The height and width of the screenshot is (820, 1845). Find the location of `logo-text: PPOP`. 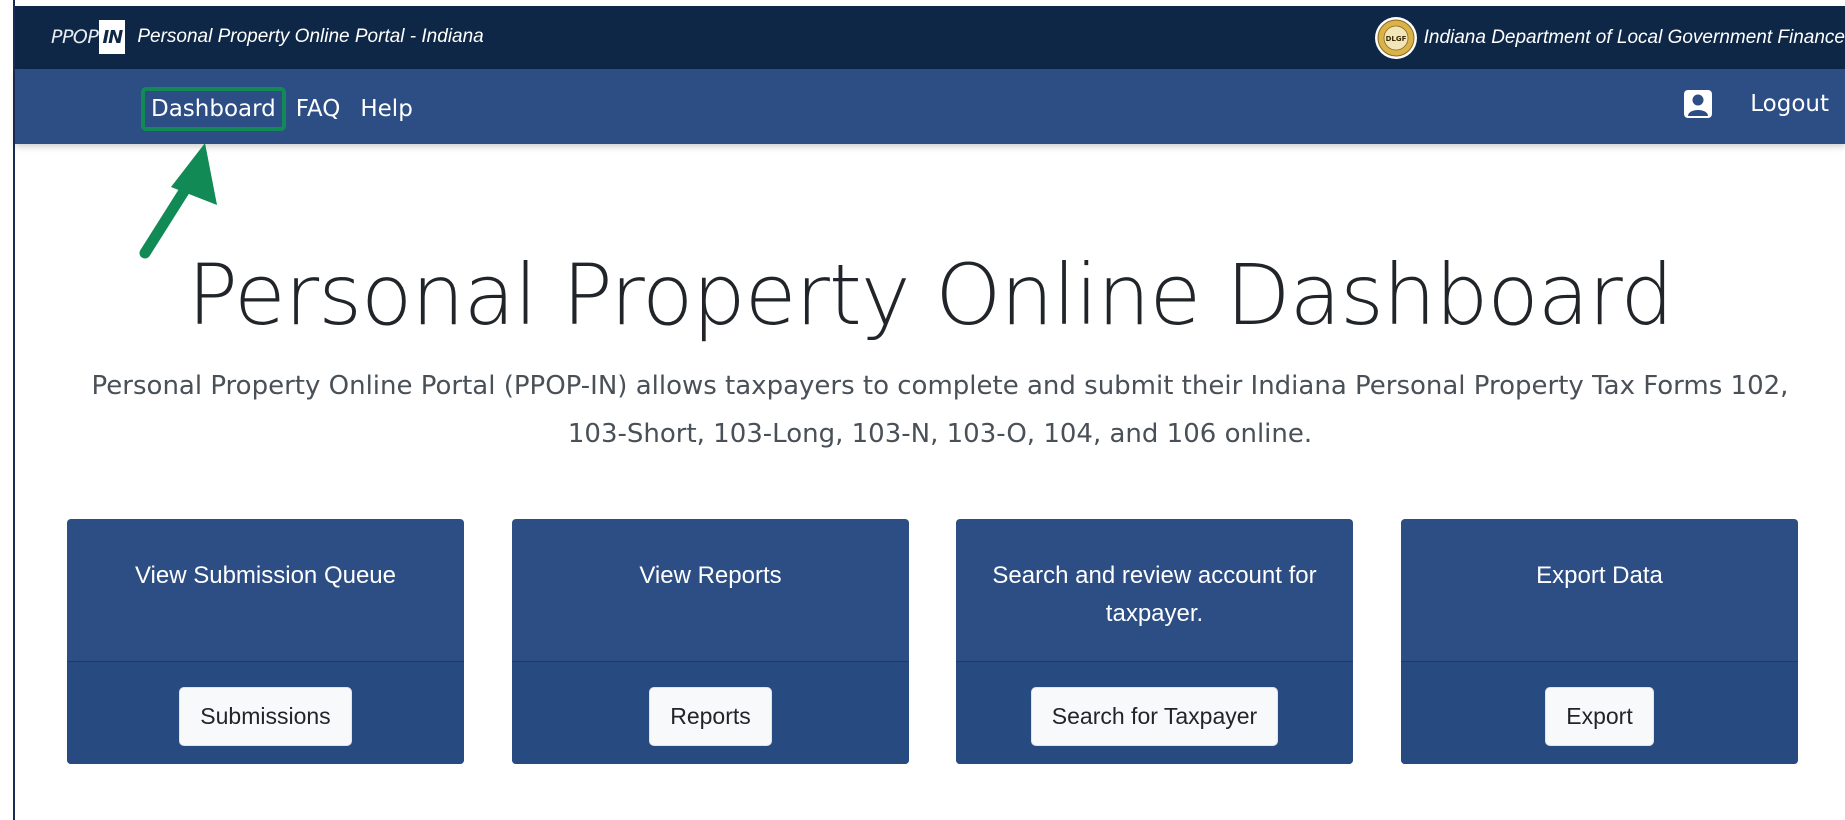

logo-text: PPOP is located at coordinates (75, 37).